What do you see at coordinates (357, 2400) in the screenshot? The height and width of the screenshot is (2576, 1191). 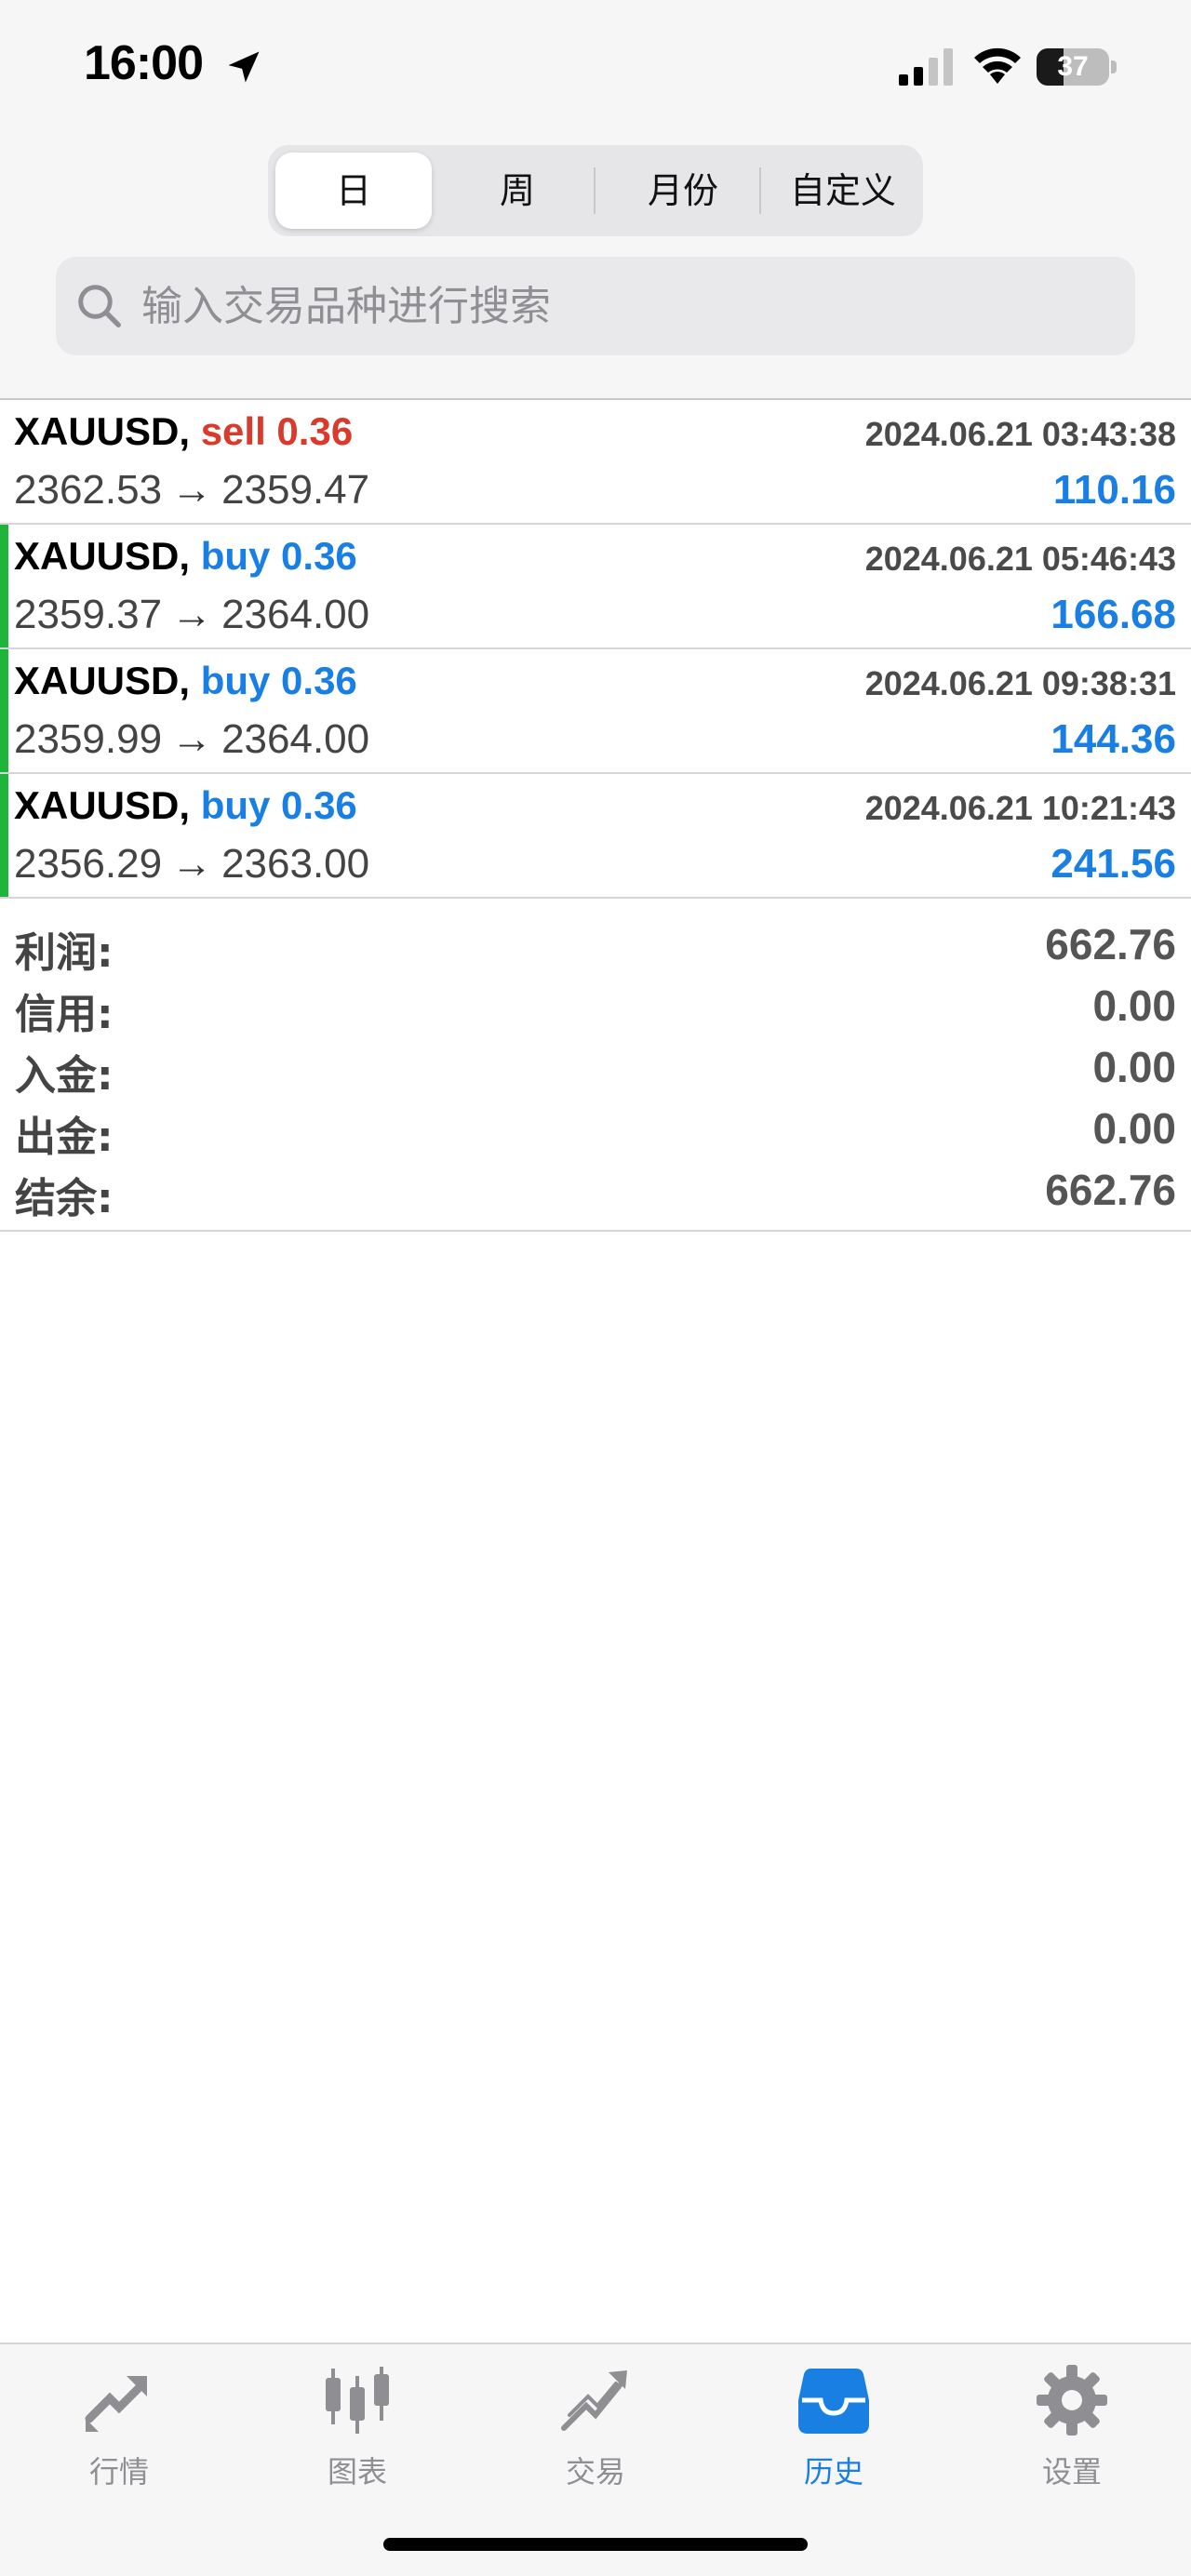 I see `chart-icon` at bounding box center [357, 2400].